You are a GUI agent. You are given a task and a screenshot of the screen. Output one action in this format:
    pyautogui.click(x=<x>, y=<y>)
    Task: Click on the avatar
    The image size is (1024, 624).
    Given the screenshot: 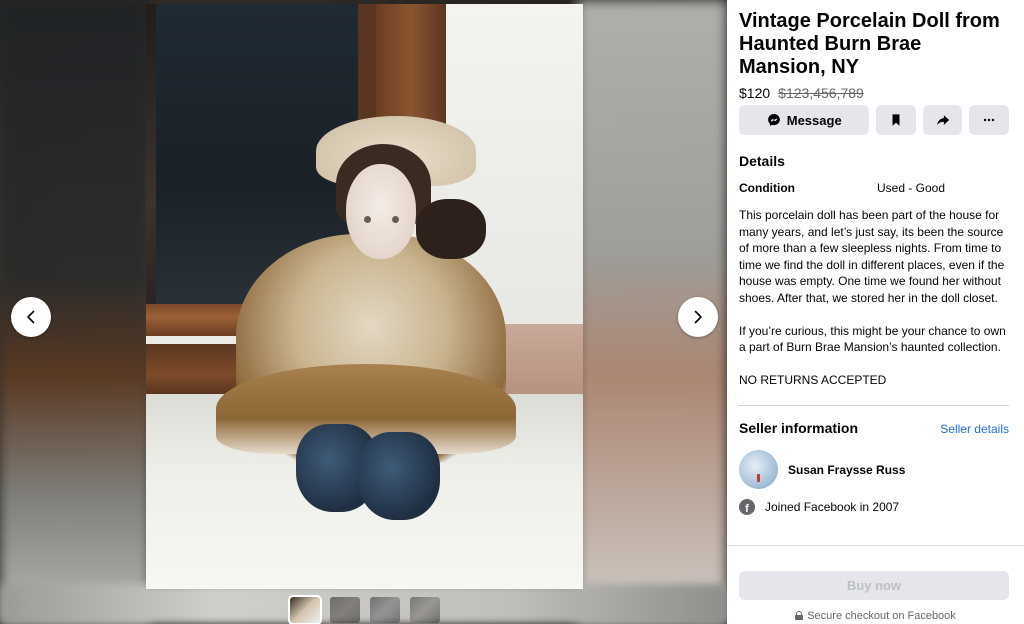 What is the action you would take?
    pyautogui.click(x=758, y=469)
    